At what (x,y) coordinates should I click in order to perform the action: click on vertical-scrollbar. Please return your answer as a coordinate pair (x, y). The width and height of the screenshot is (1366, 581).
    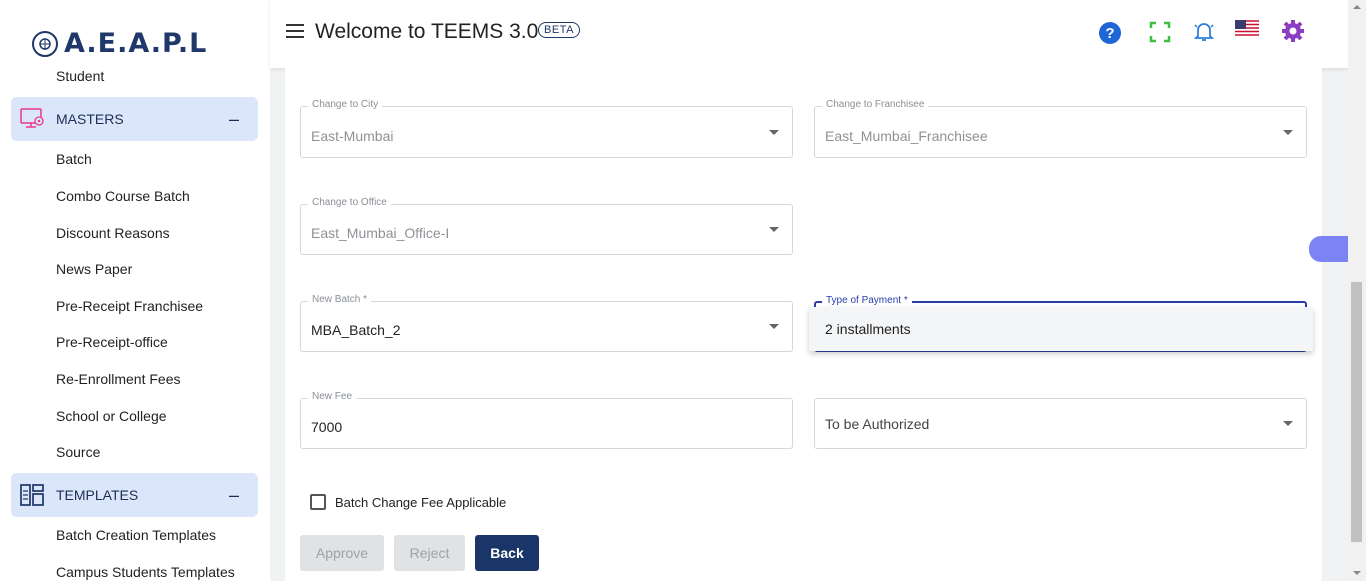
    Looking at the image, I should click on (1357, 290).